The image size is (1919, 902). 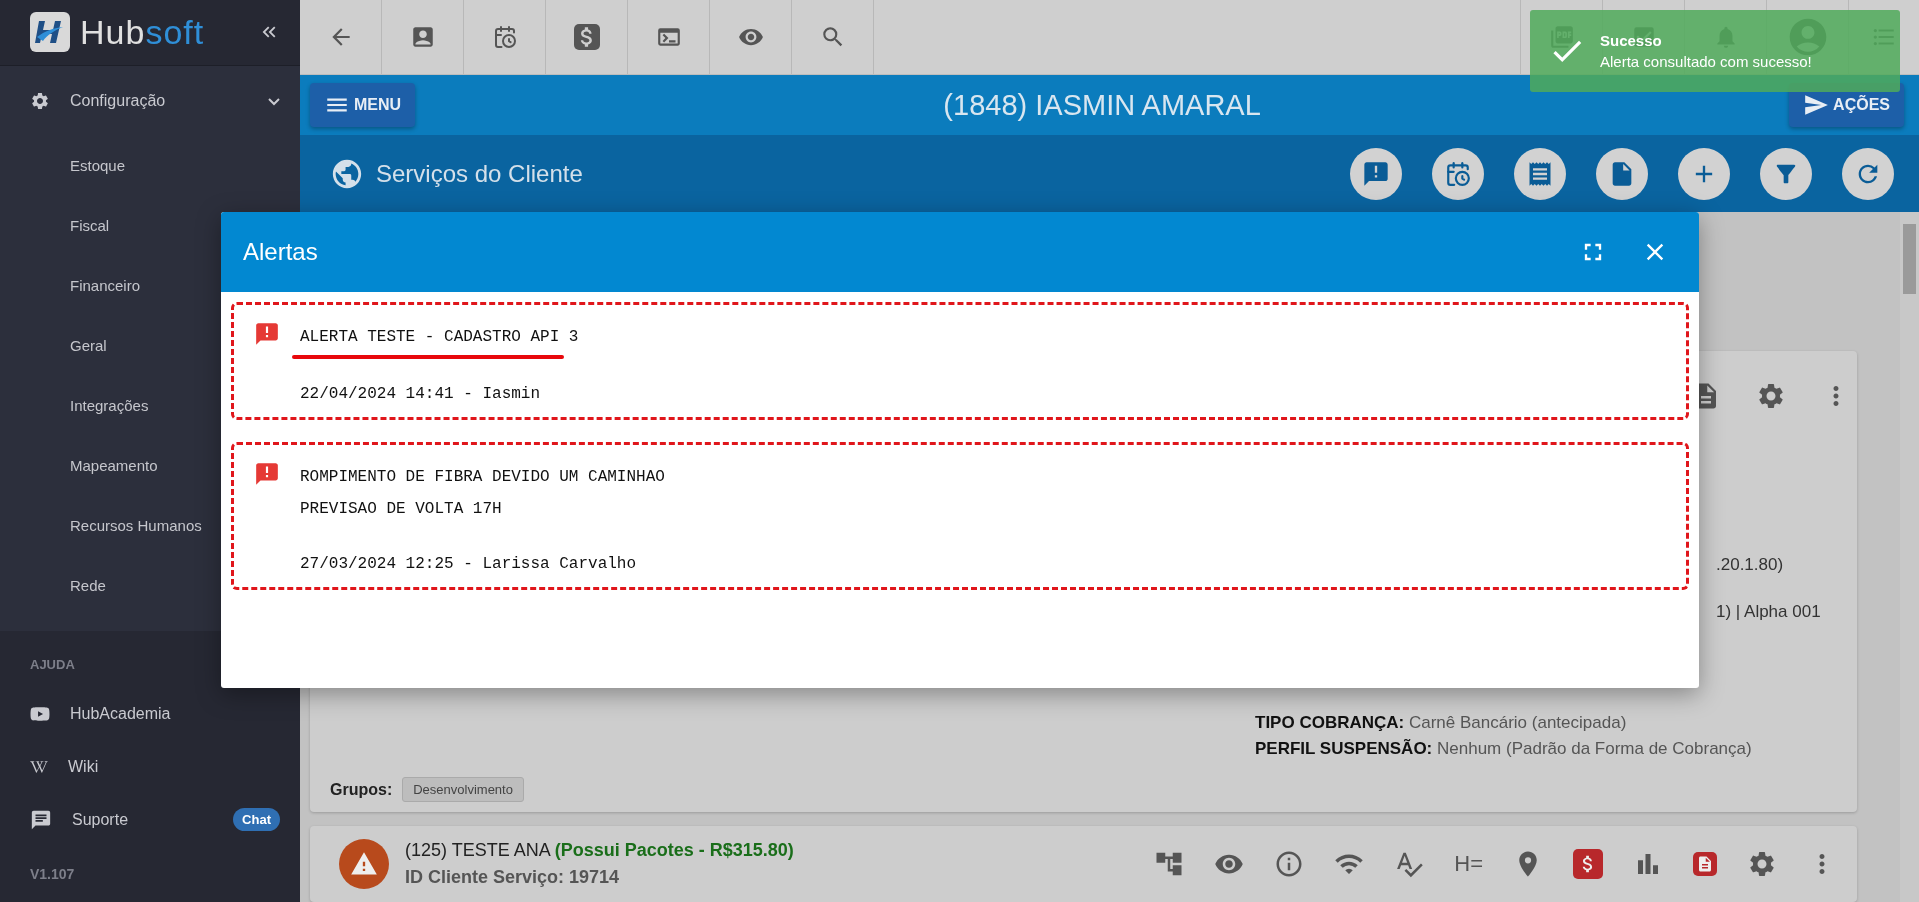 What do you see at coordinates (1768, 611) in the screenshot?
I see `detail-text: 1) | Alpha 001` at bounding box center [1768, 611].